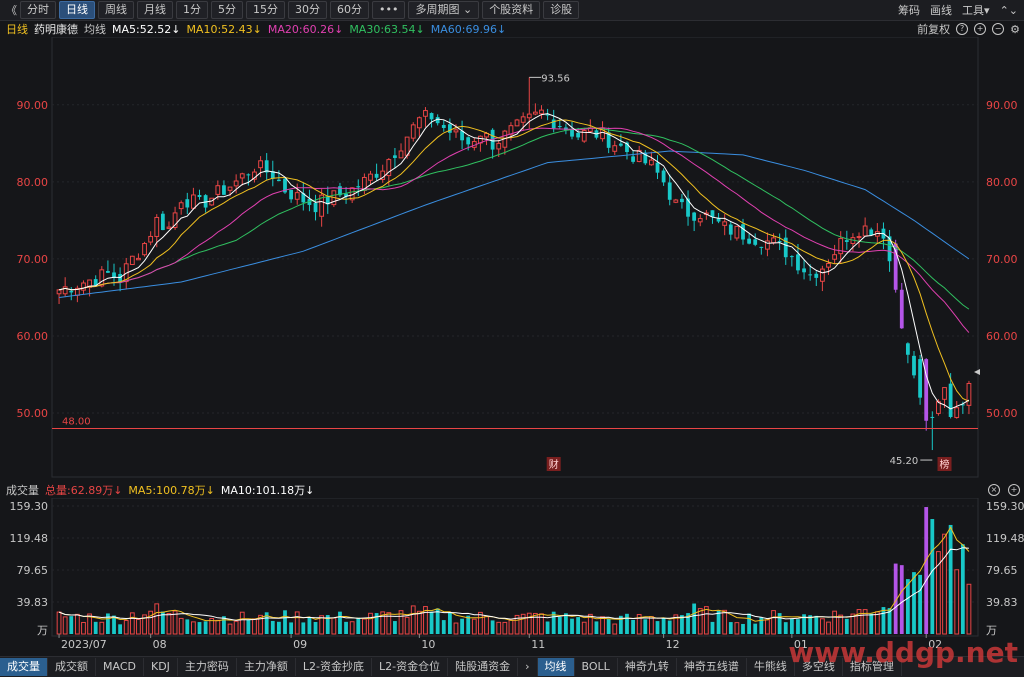  I want to click on indicator-tab-12: 神奇九转, so click(647, 667).